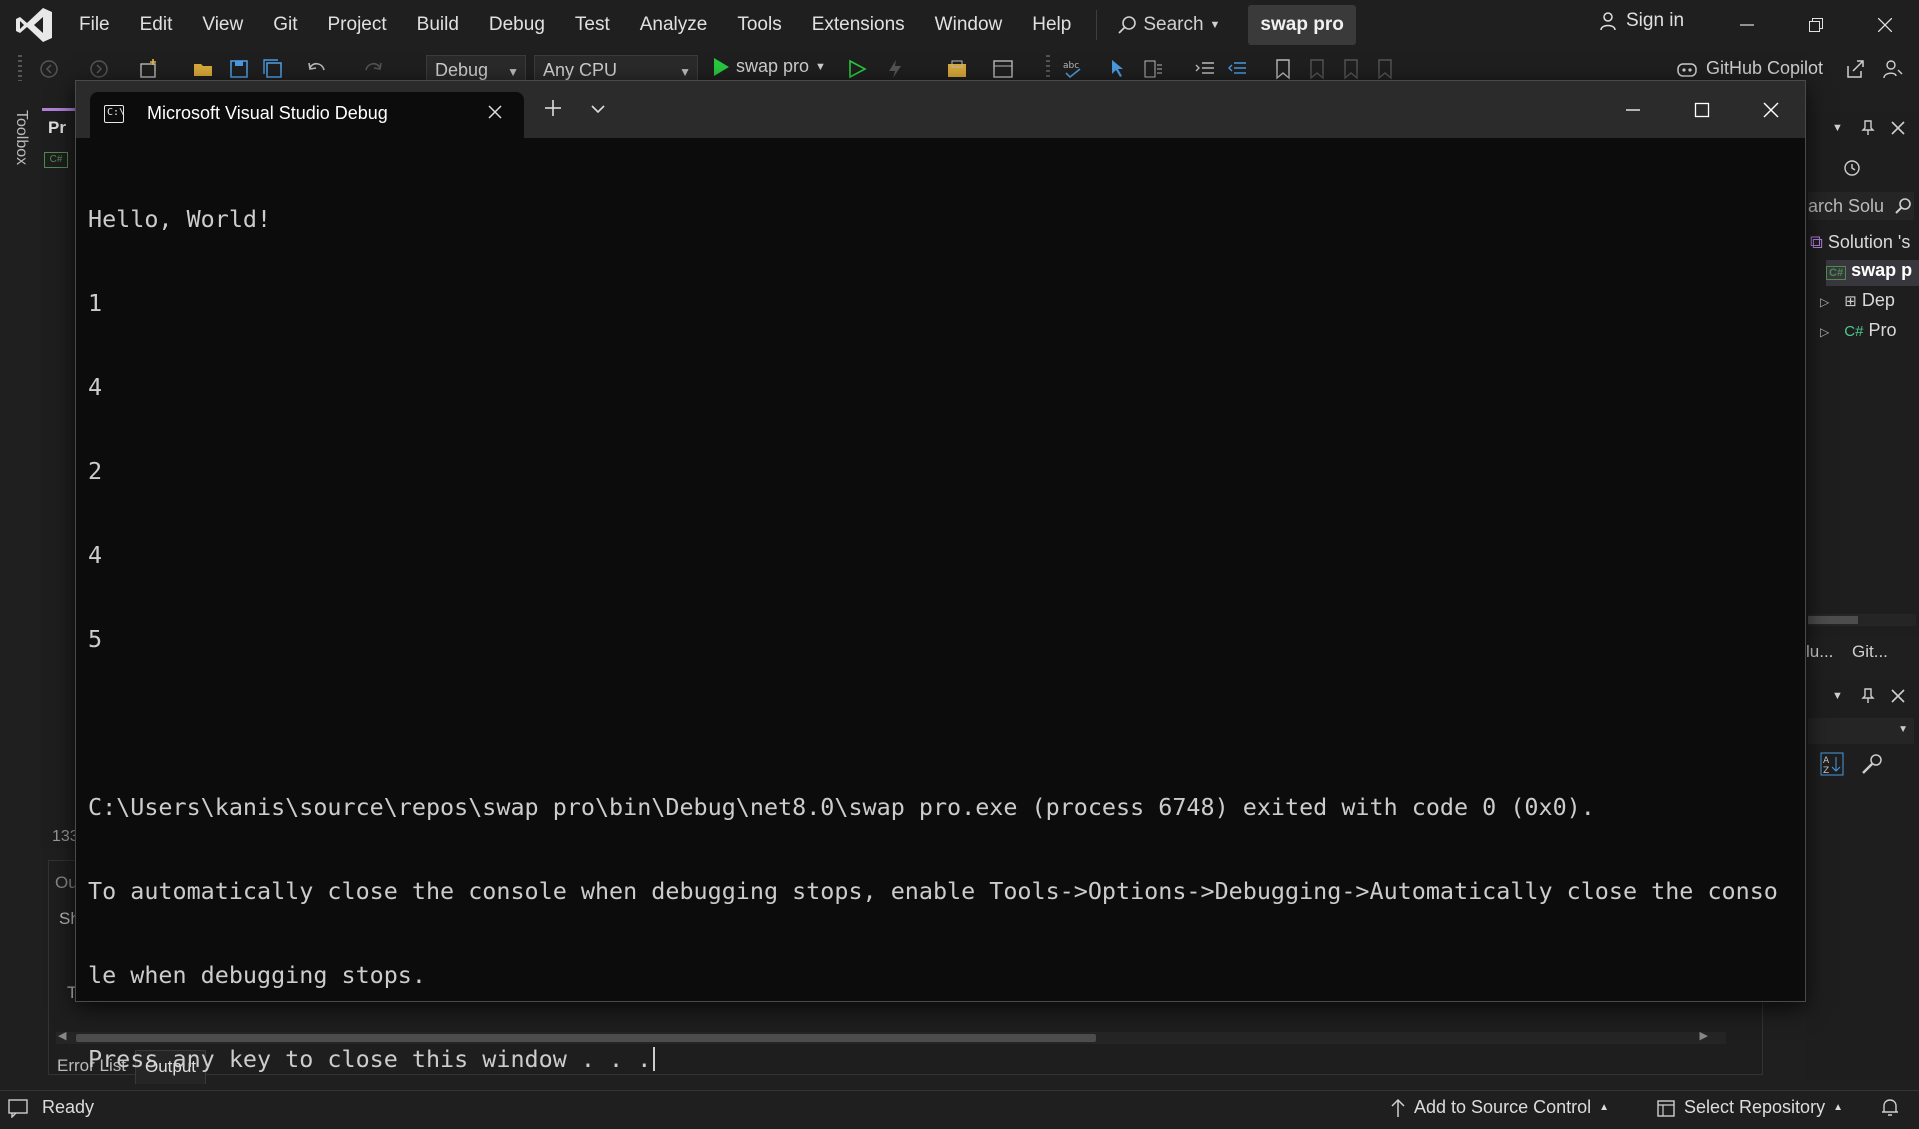  What do you see at coordinates (239, 69) in the screenshot?
I see `save-icon` at bounding box center [239, 69].